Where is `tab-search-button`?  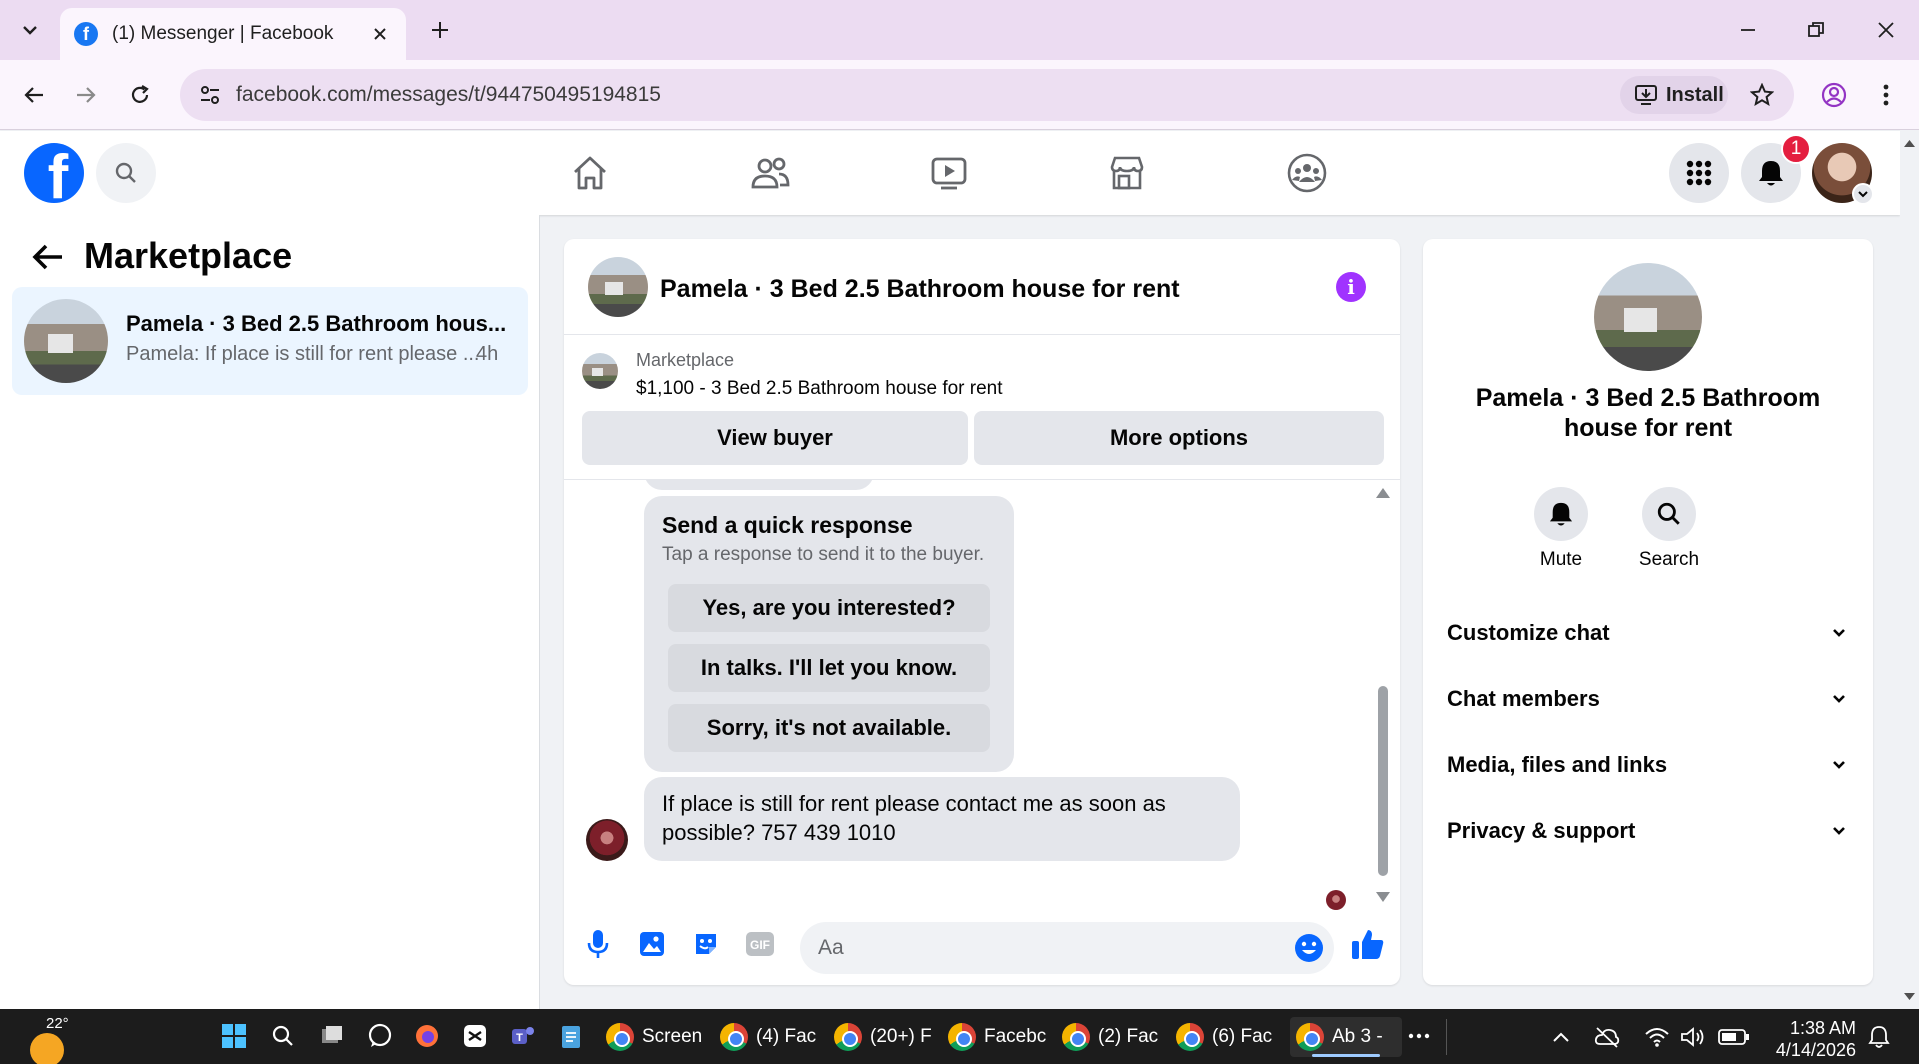
tab-search-button is located at coordinates (30, 30).